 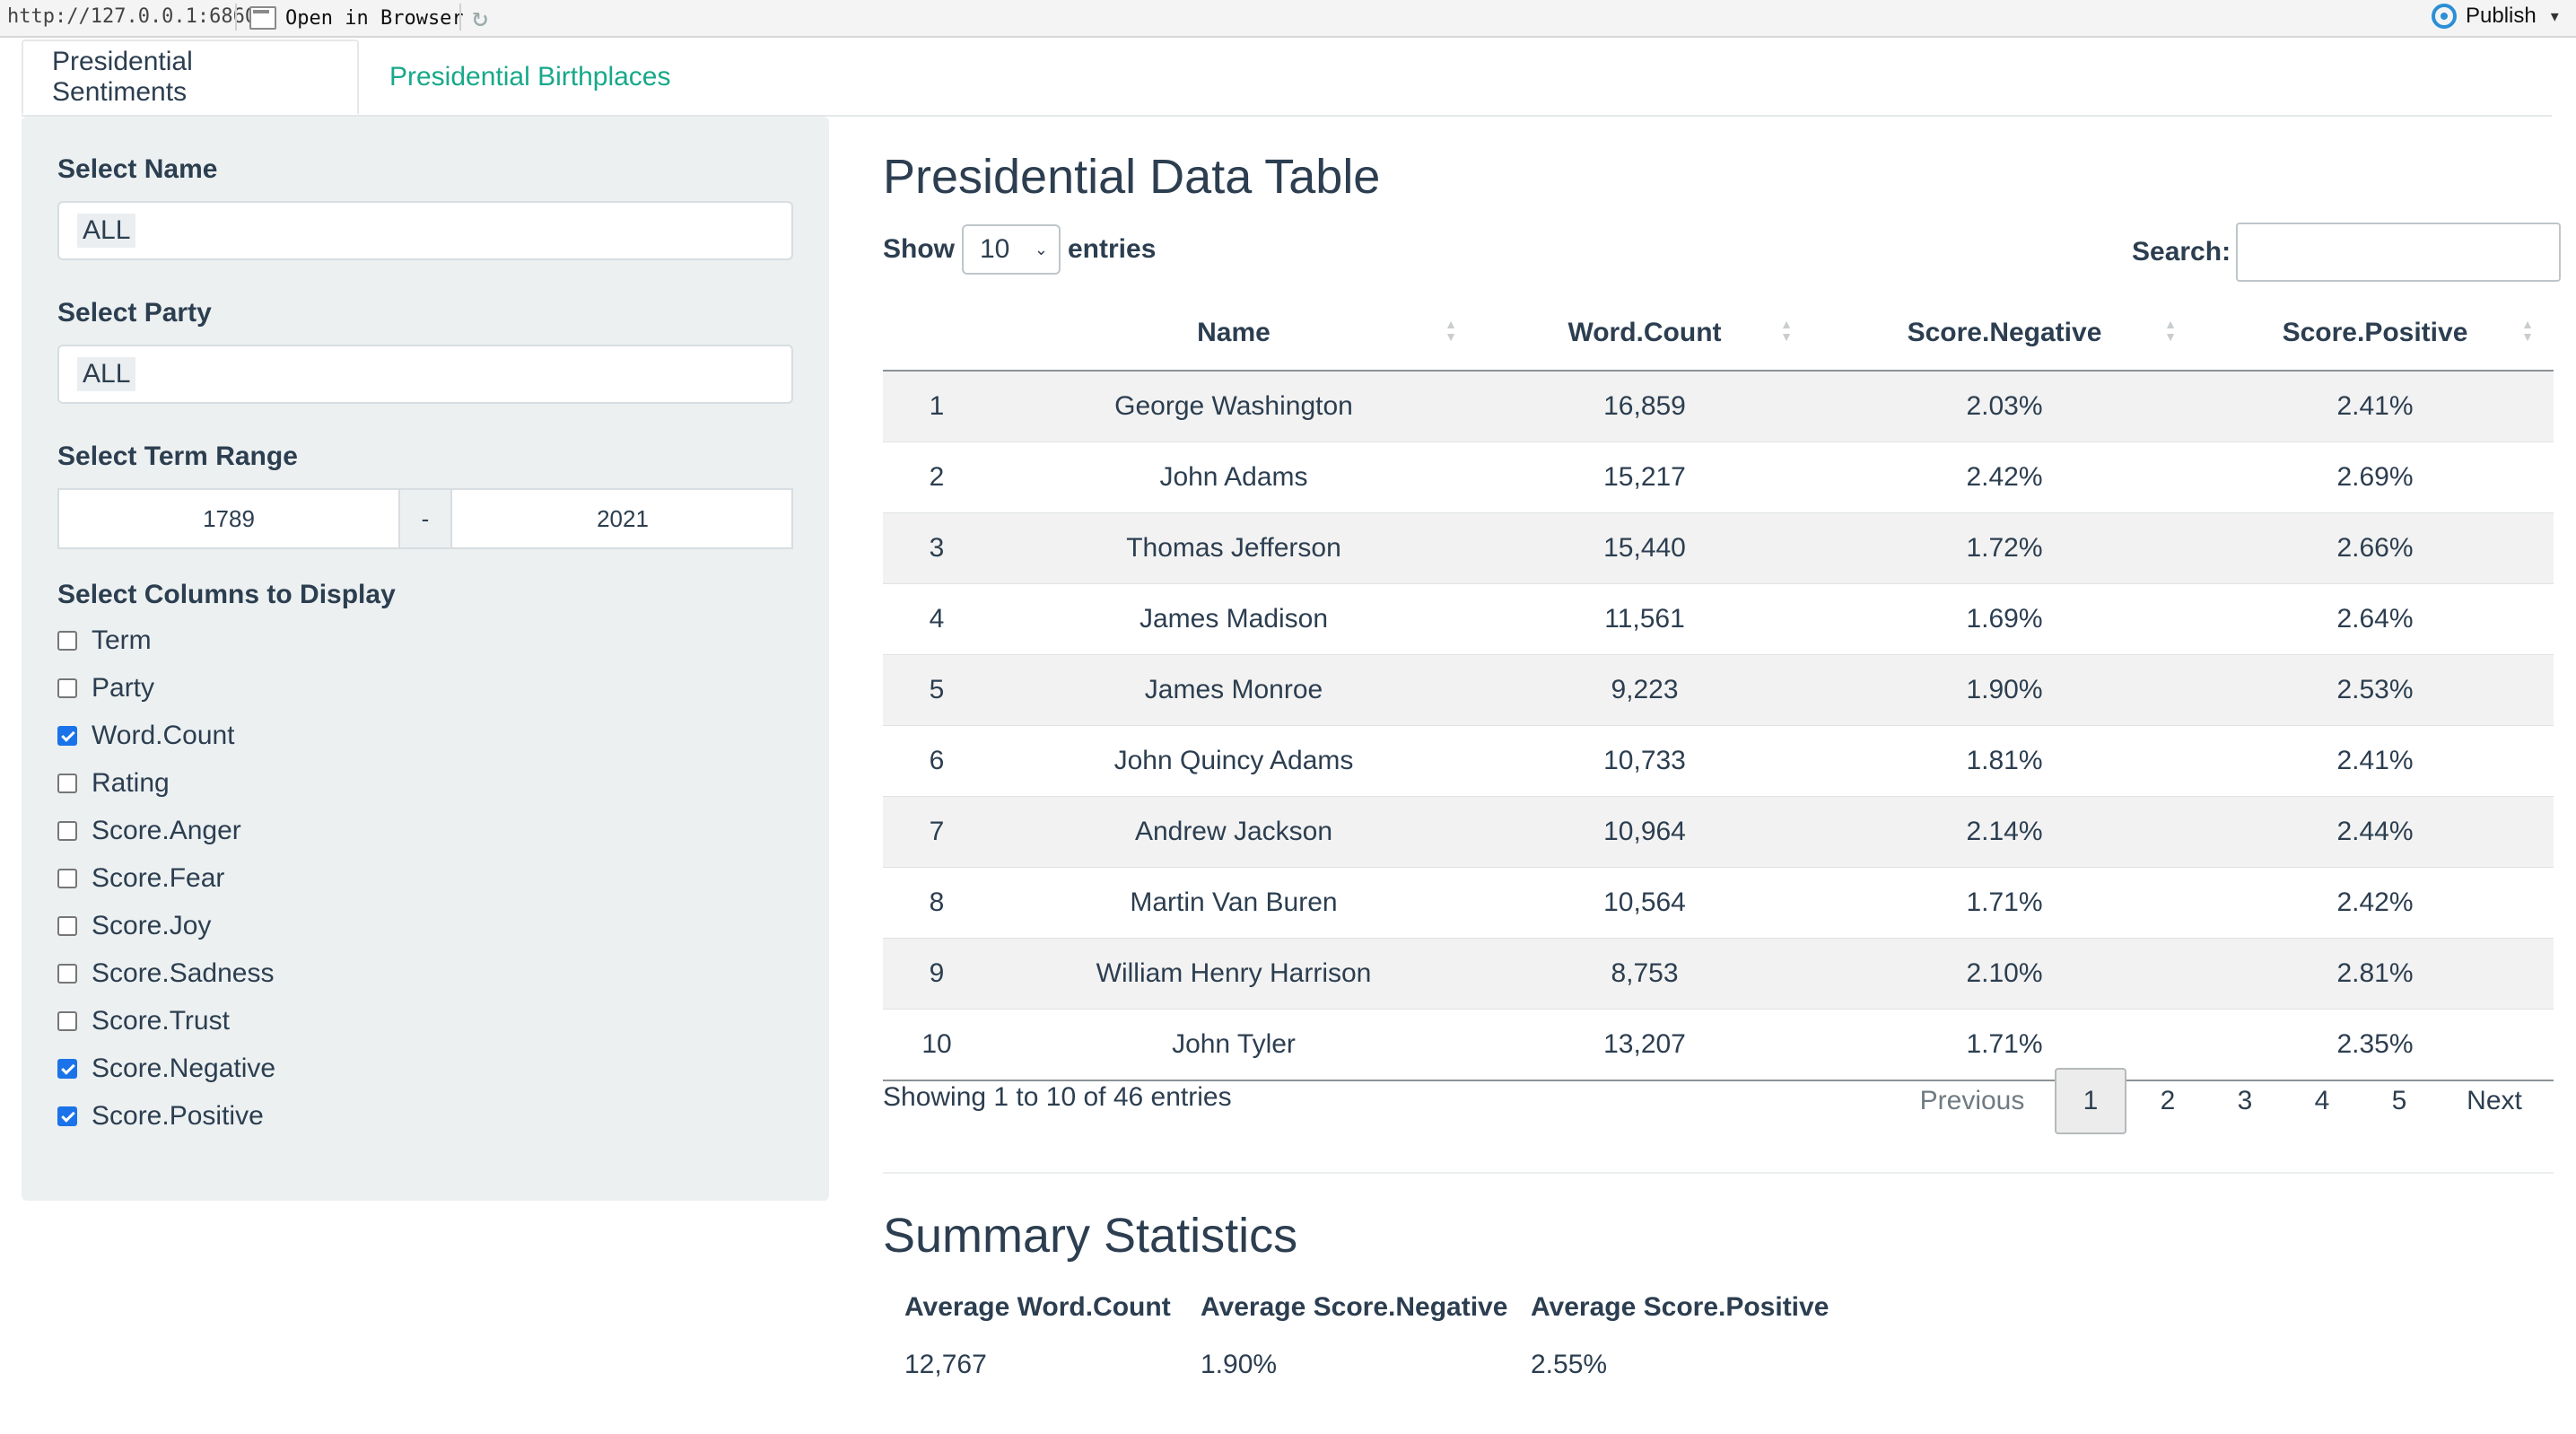 I want to click on pagination-next: Next, so click(x=2494, y=1101).